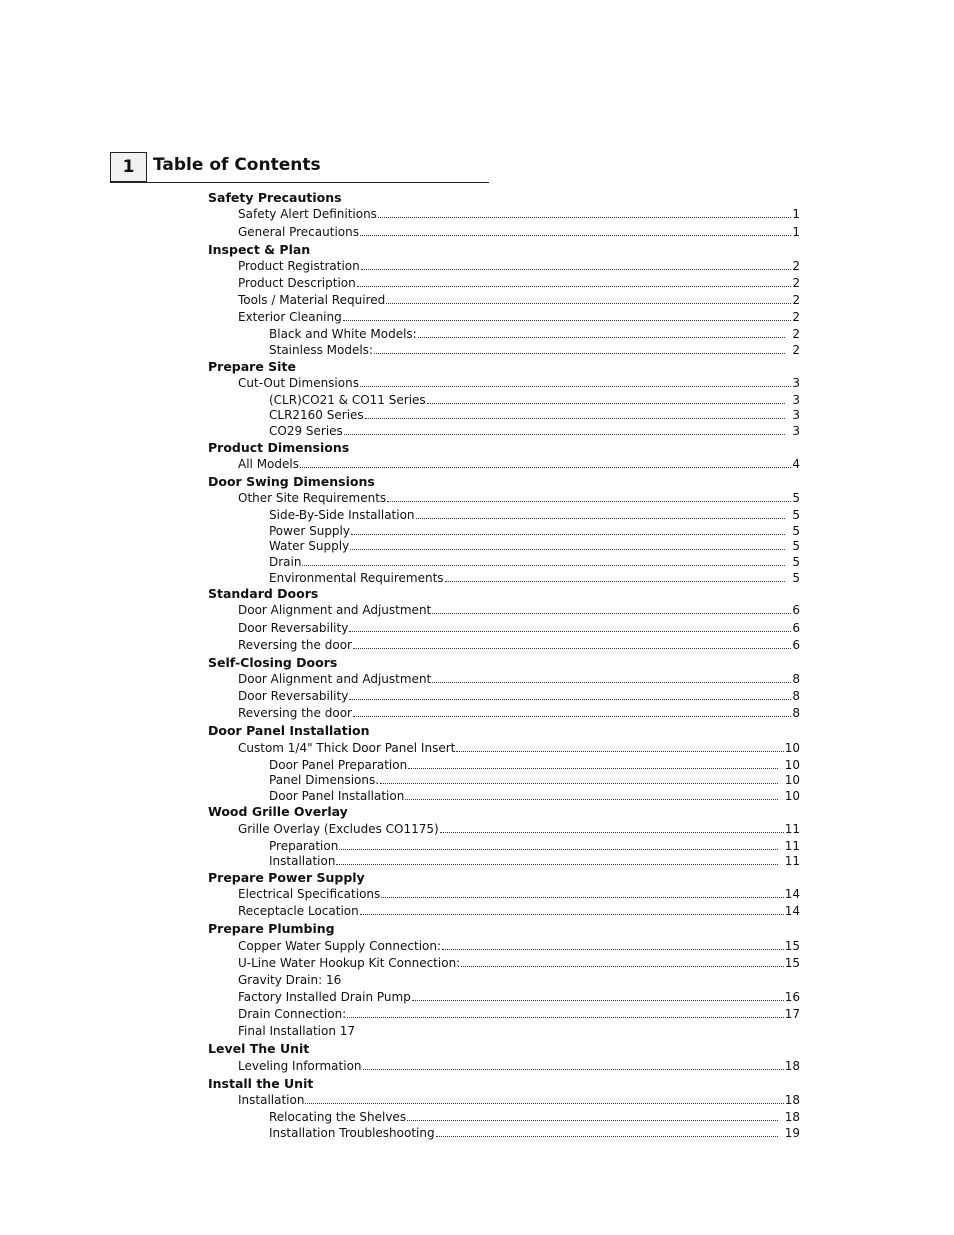 This screenshot has width=954, height=1235. What do you see at coordinates (519, 266) in the screenshot?
I see `toc-entry: Product Registration 2` at bounding box center [519, 266].